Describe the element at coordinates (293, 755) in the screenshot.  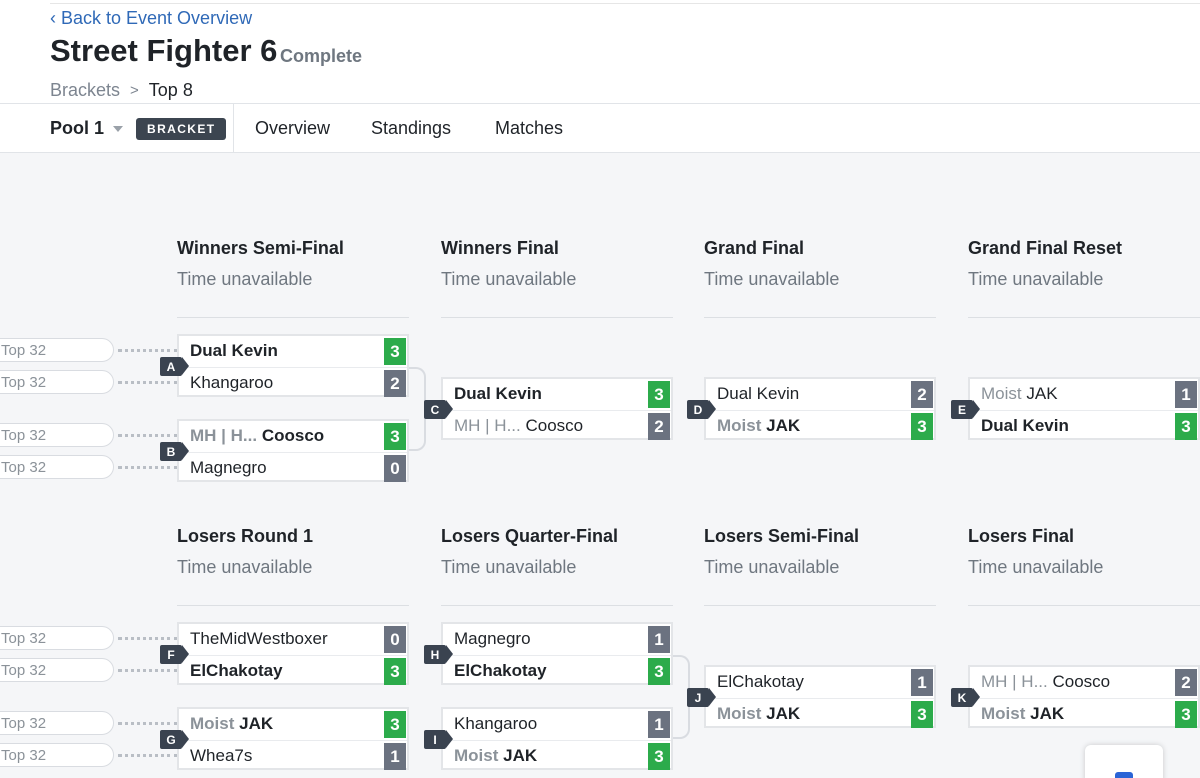
I see `match-player-row: Whea7s 1` at that location.